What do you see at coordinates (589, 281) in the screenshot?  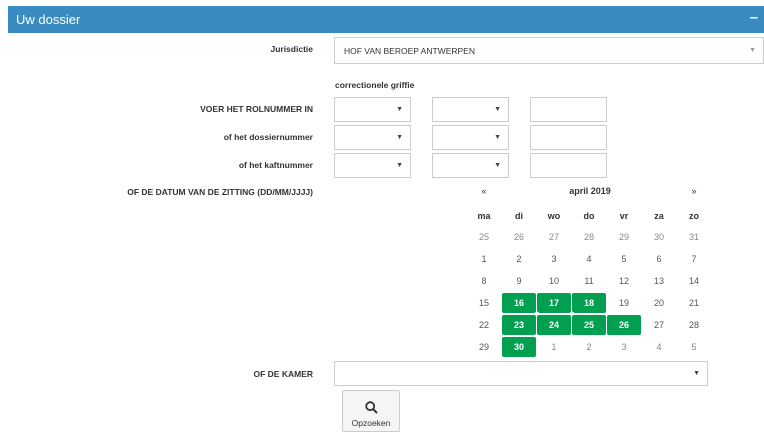 I see `calendar-day: 11` at bounding box center [589, 281].